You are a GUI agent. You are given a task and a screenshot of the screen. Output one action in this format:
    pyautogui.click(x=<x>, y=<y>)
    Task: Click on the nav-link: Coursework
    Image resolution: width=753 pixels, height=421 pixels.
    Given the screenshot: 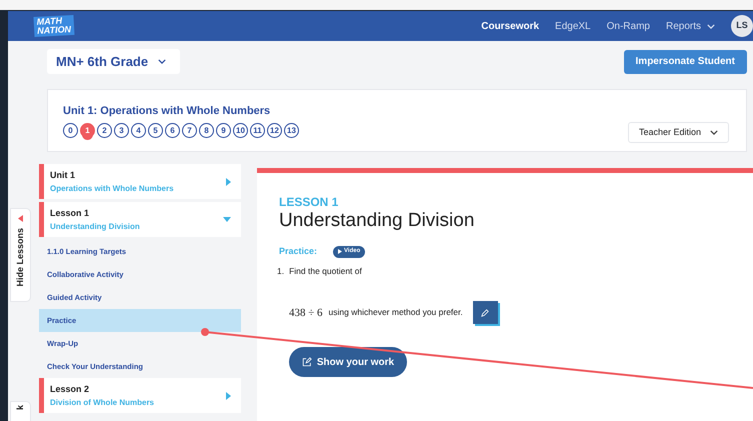 What is the action you would take?
    pyautogui.click(x=510, y=26)
    